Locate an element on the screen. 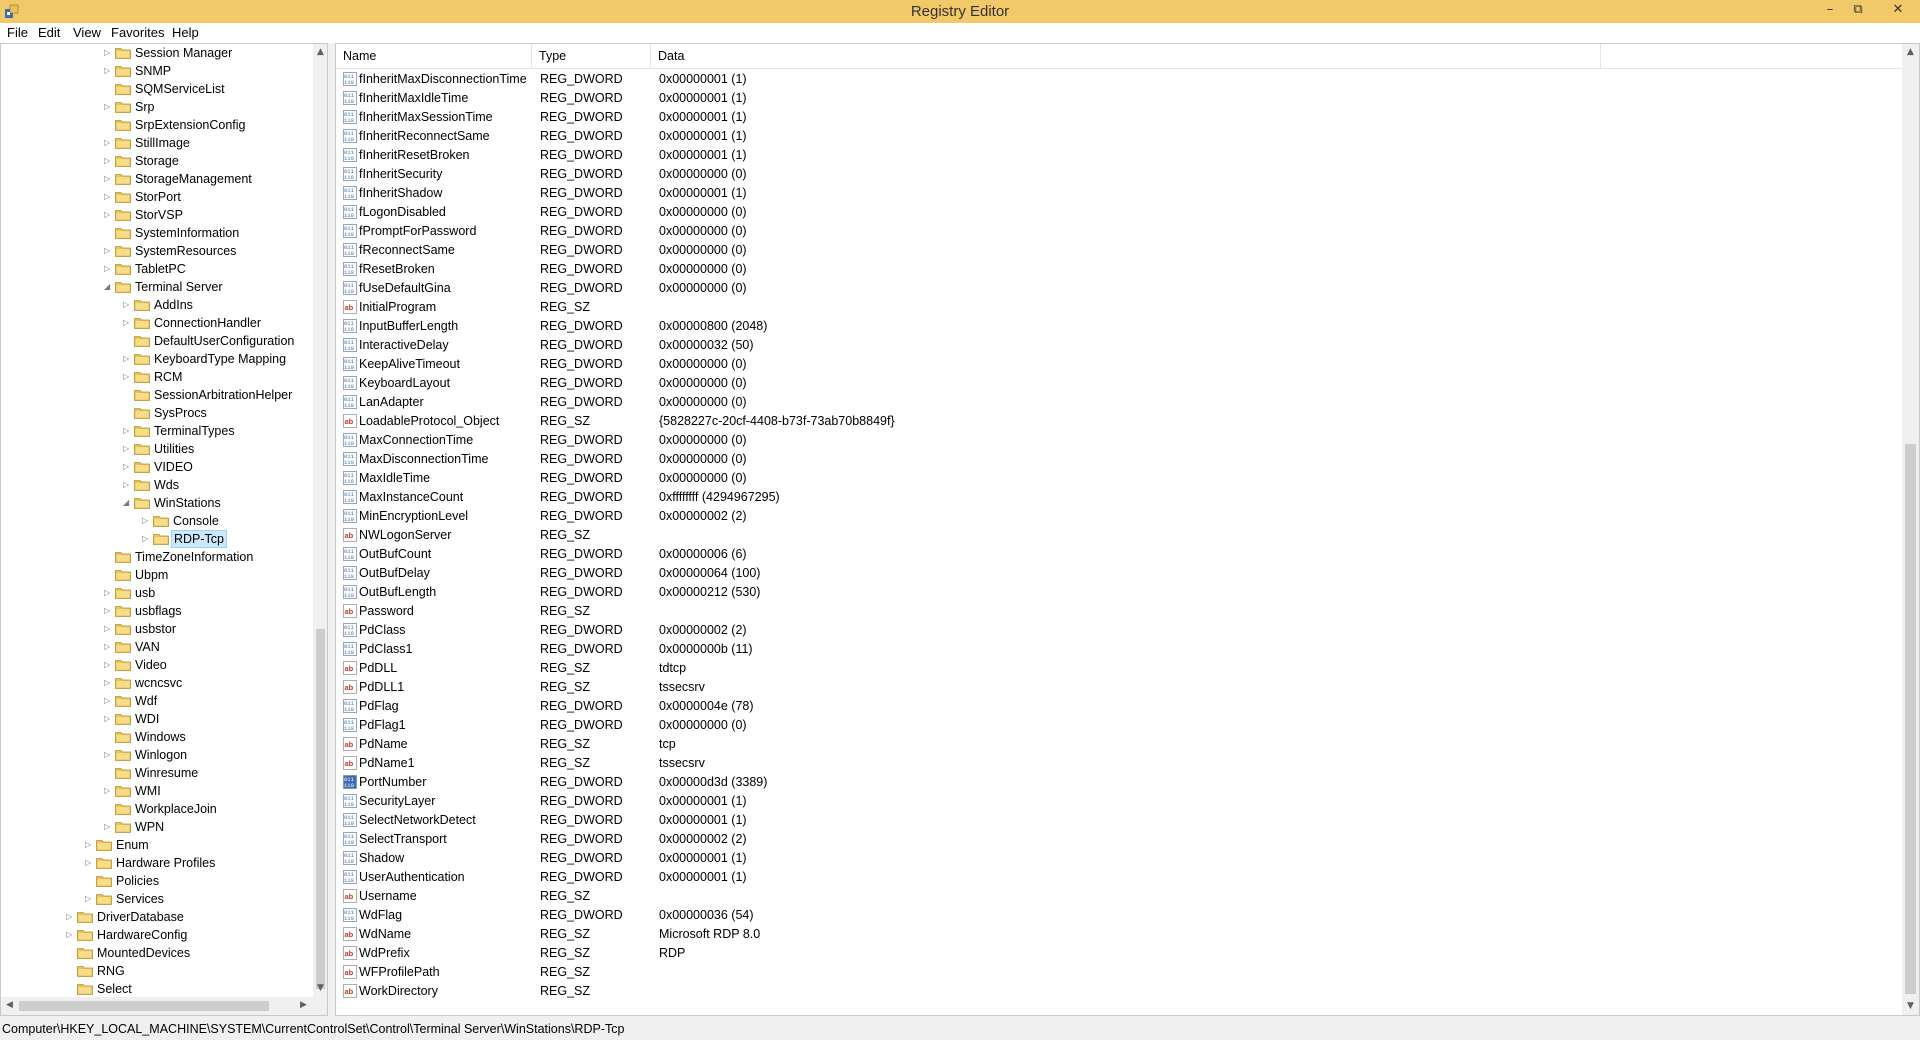  minimize-button: – is located at coordinates (1830, 10).